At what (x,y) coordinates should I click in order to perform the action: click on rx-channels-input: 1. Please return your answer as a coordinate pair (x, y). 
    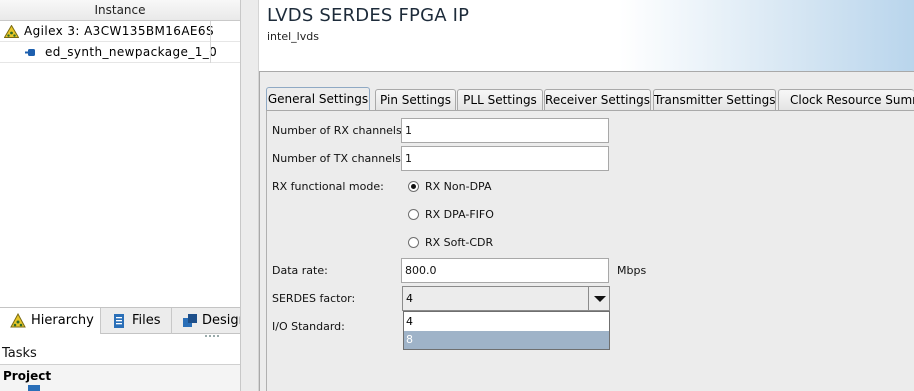
    Looking at the image, I should click on (505, 130).